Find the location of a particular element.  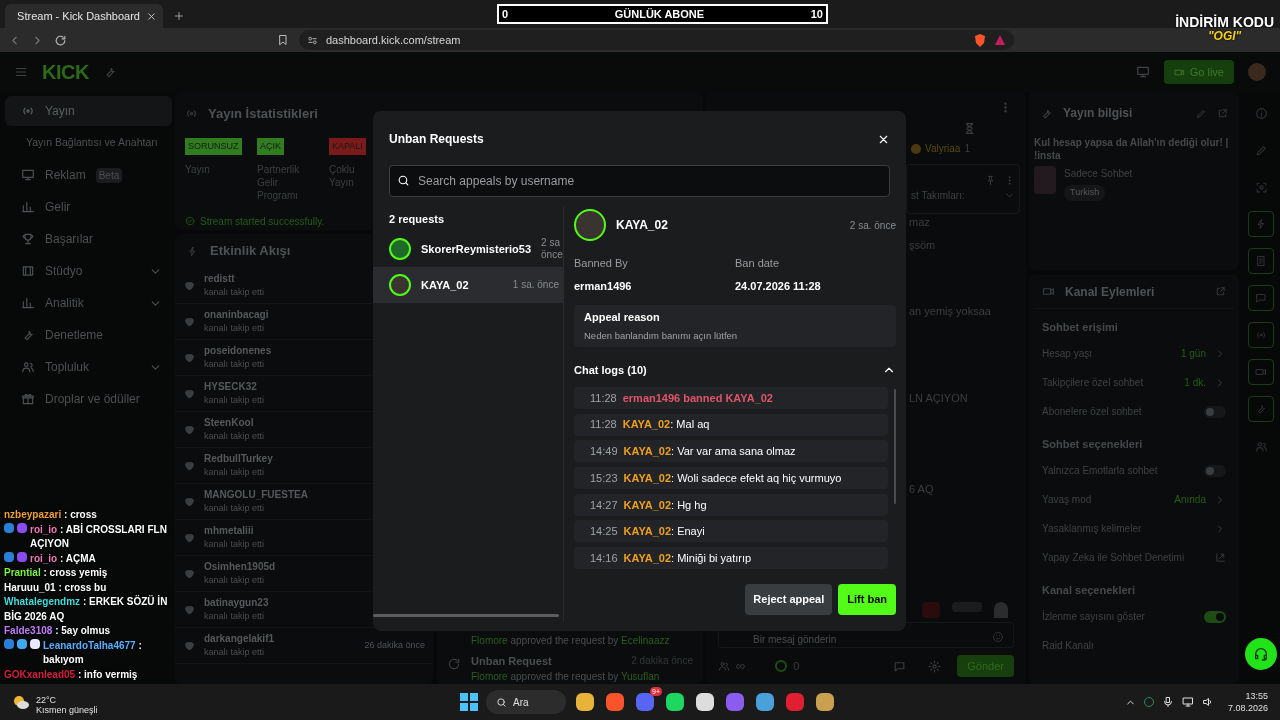

address-bar: dashboard.kick.com/stream is located at coordinates (656, 40).